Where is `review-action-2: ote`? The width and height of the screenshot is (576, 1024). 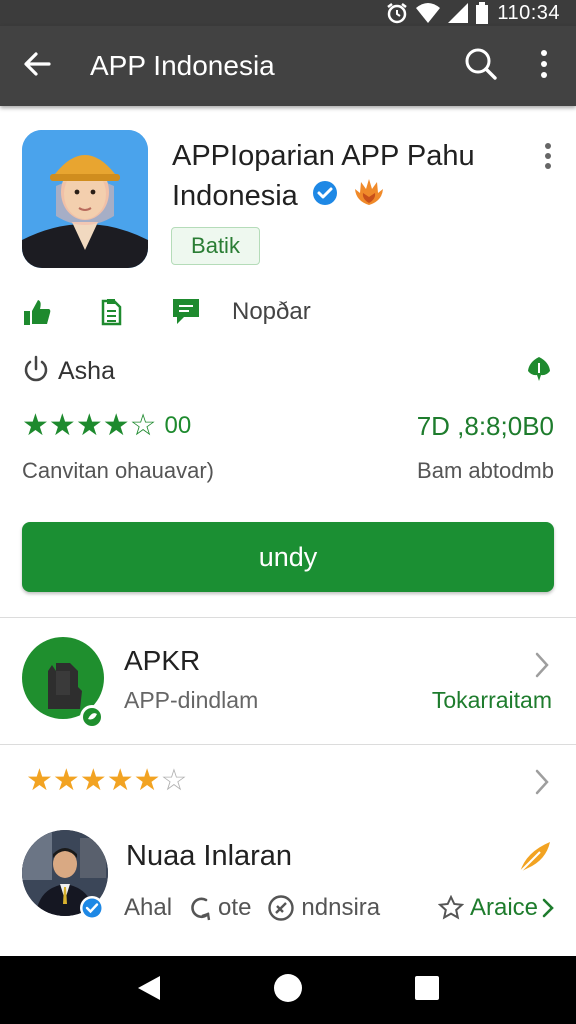
review-action-2: ote is located at coordinates (219, 908).